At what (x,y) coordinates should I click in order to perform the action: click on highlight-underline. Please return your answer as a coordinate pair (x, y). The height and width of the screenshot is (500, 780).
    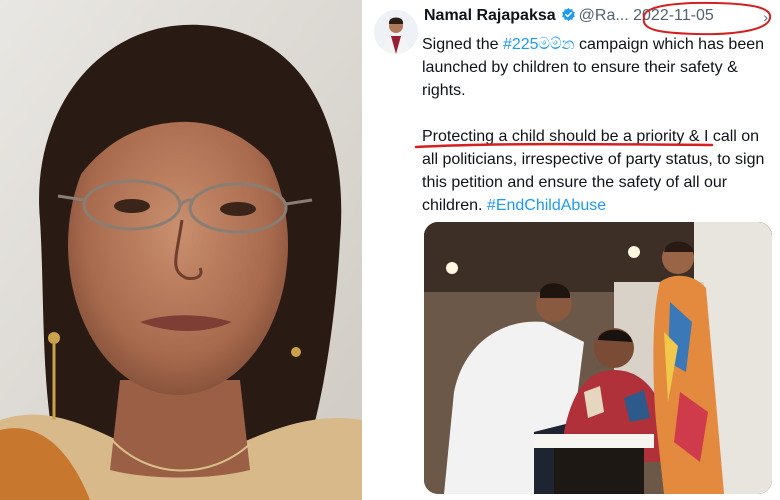
    Looking at the image, I should click on (564, 145).